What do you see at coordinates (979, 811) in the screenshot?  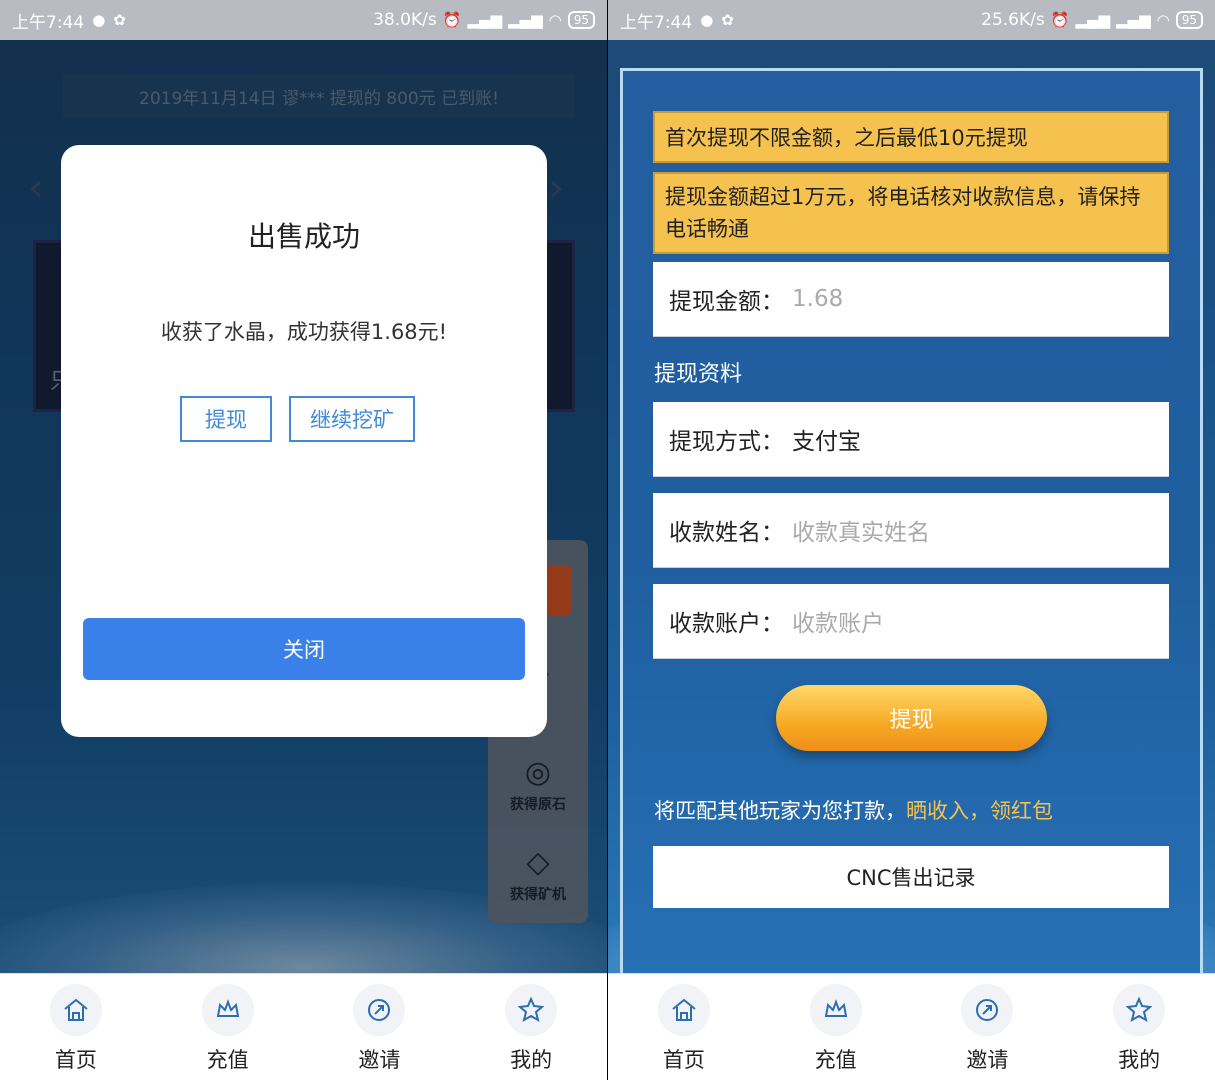 I see `share-income-link: 晒收入，领红包` at bounding box center [979, 811].